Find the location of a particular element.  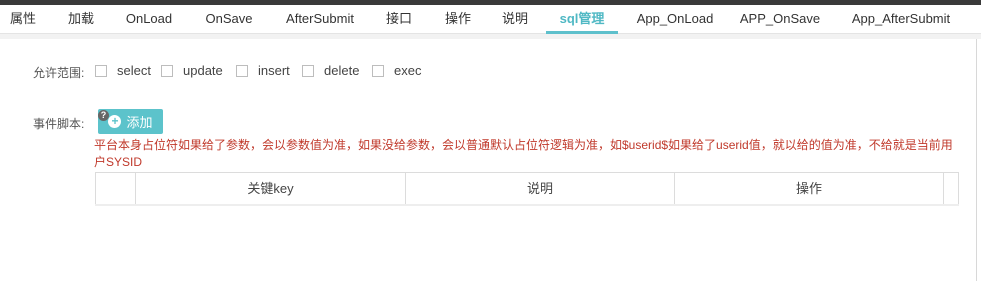

allowed-scope-label: 允许范围: is located at coordinates (59, 73).